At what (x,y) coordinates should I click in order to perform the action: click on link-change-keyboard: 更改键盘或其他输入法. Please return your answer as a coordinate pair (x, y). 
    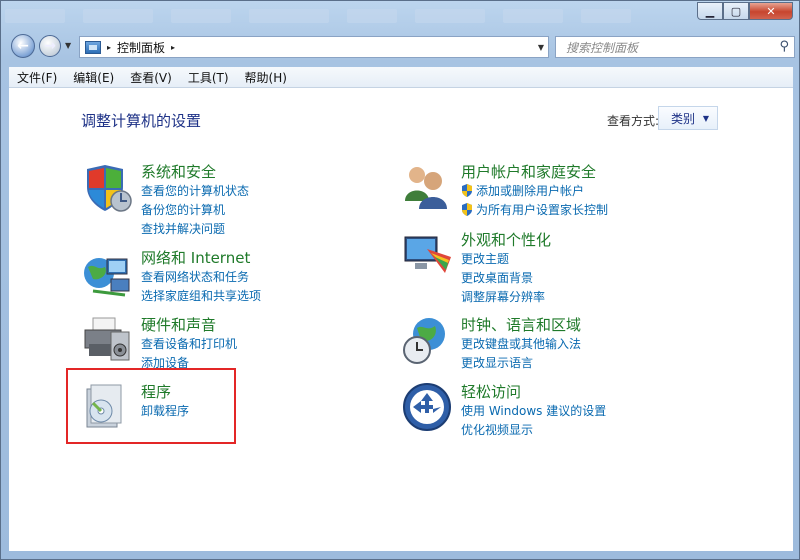
    Looking at the image, I should click on (521, 344).